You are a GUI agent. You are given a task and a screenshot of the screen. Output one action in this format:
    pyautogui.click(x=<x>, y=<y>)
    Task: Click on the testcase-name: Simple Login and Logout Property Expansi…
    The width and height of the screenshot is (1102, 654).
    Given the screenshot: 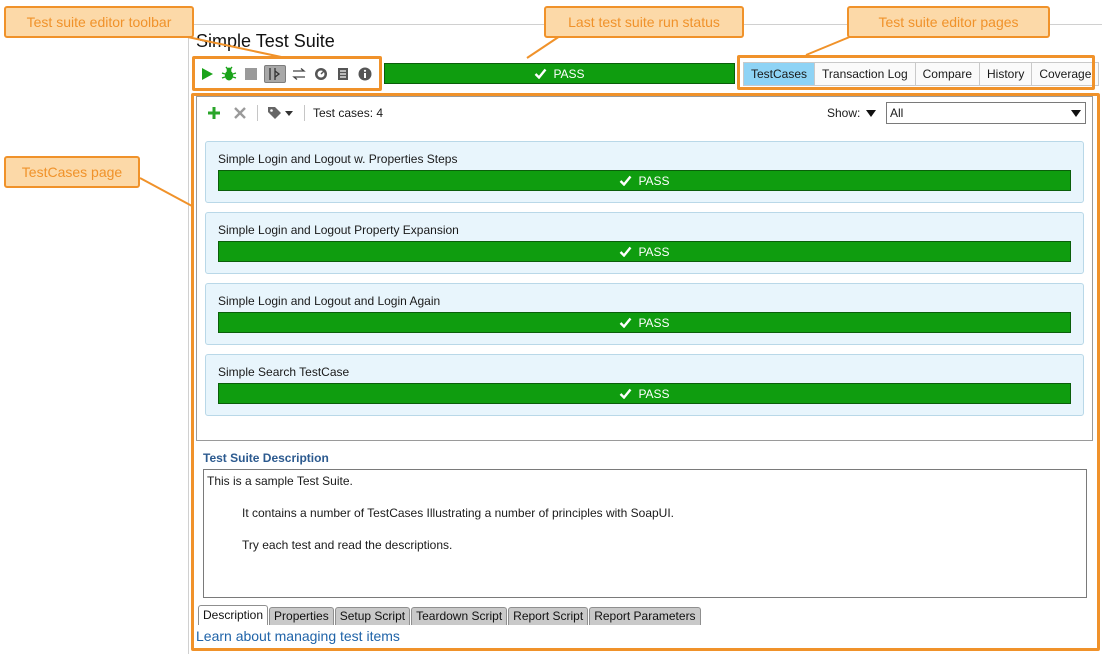 What is the action you would take?
    pyautogui.click(x=338, y=230)
    